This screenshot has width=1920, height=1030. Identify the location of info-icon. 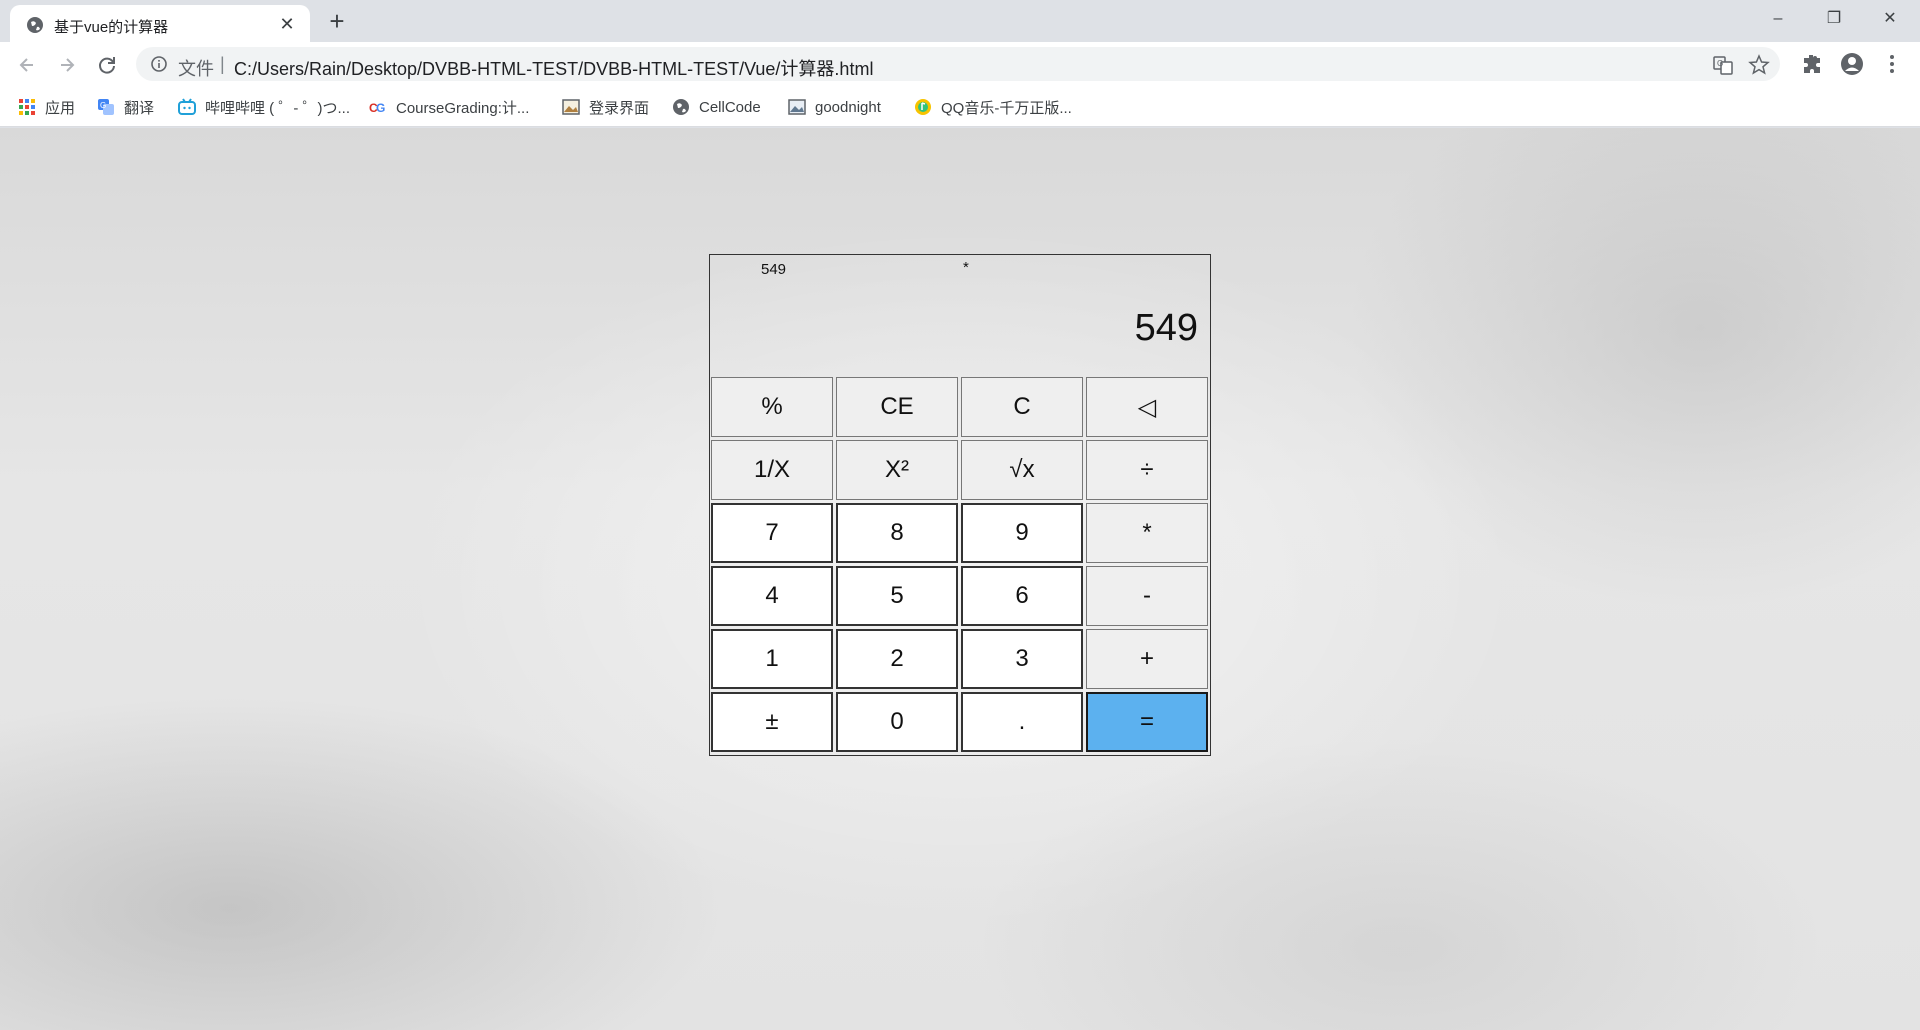
(159, 64).